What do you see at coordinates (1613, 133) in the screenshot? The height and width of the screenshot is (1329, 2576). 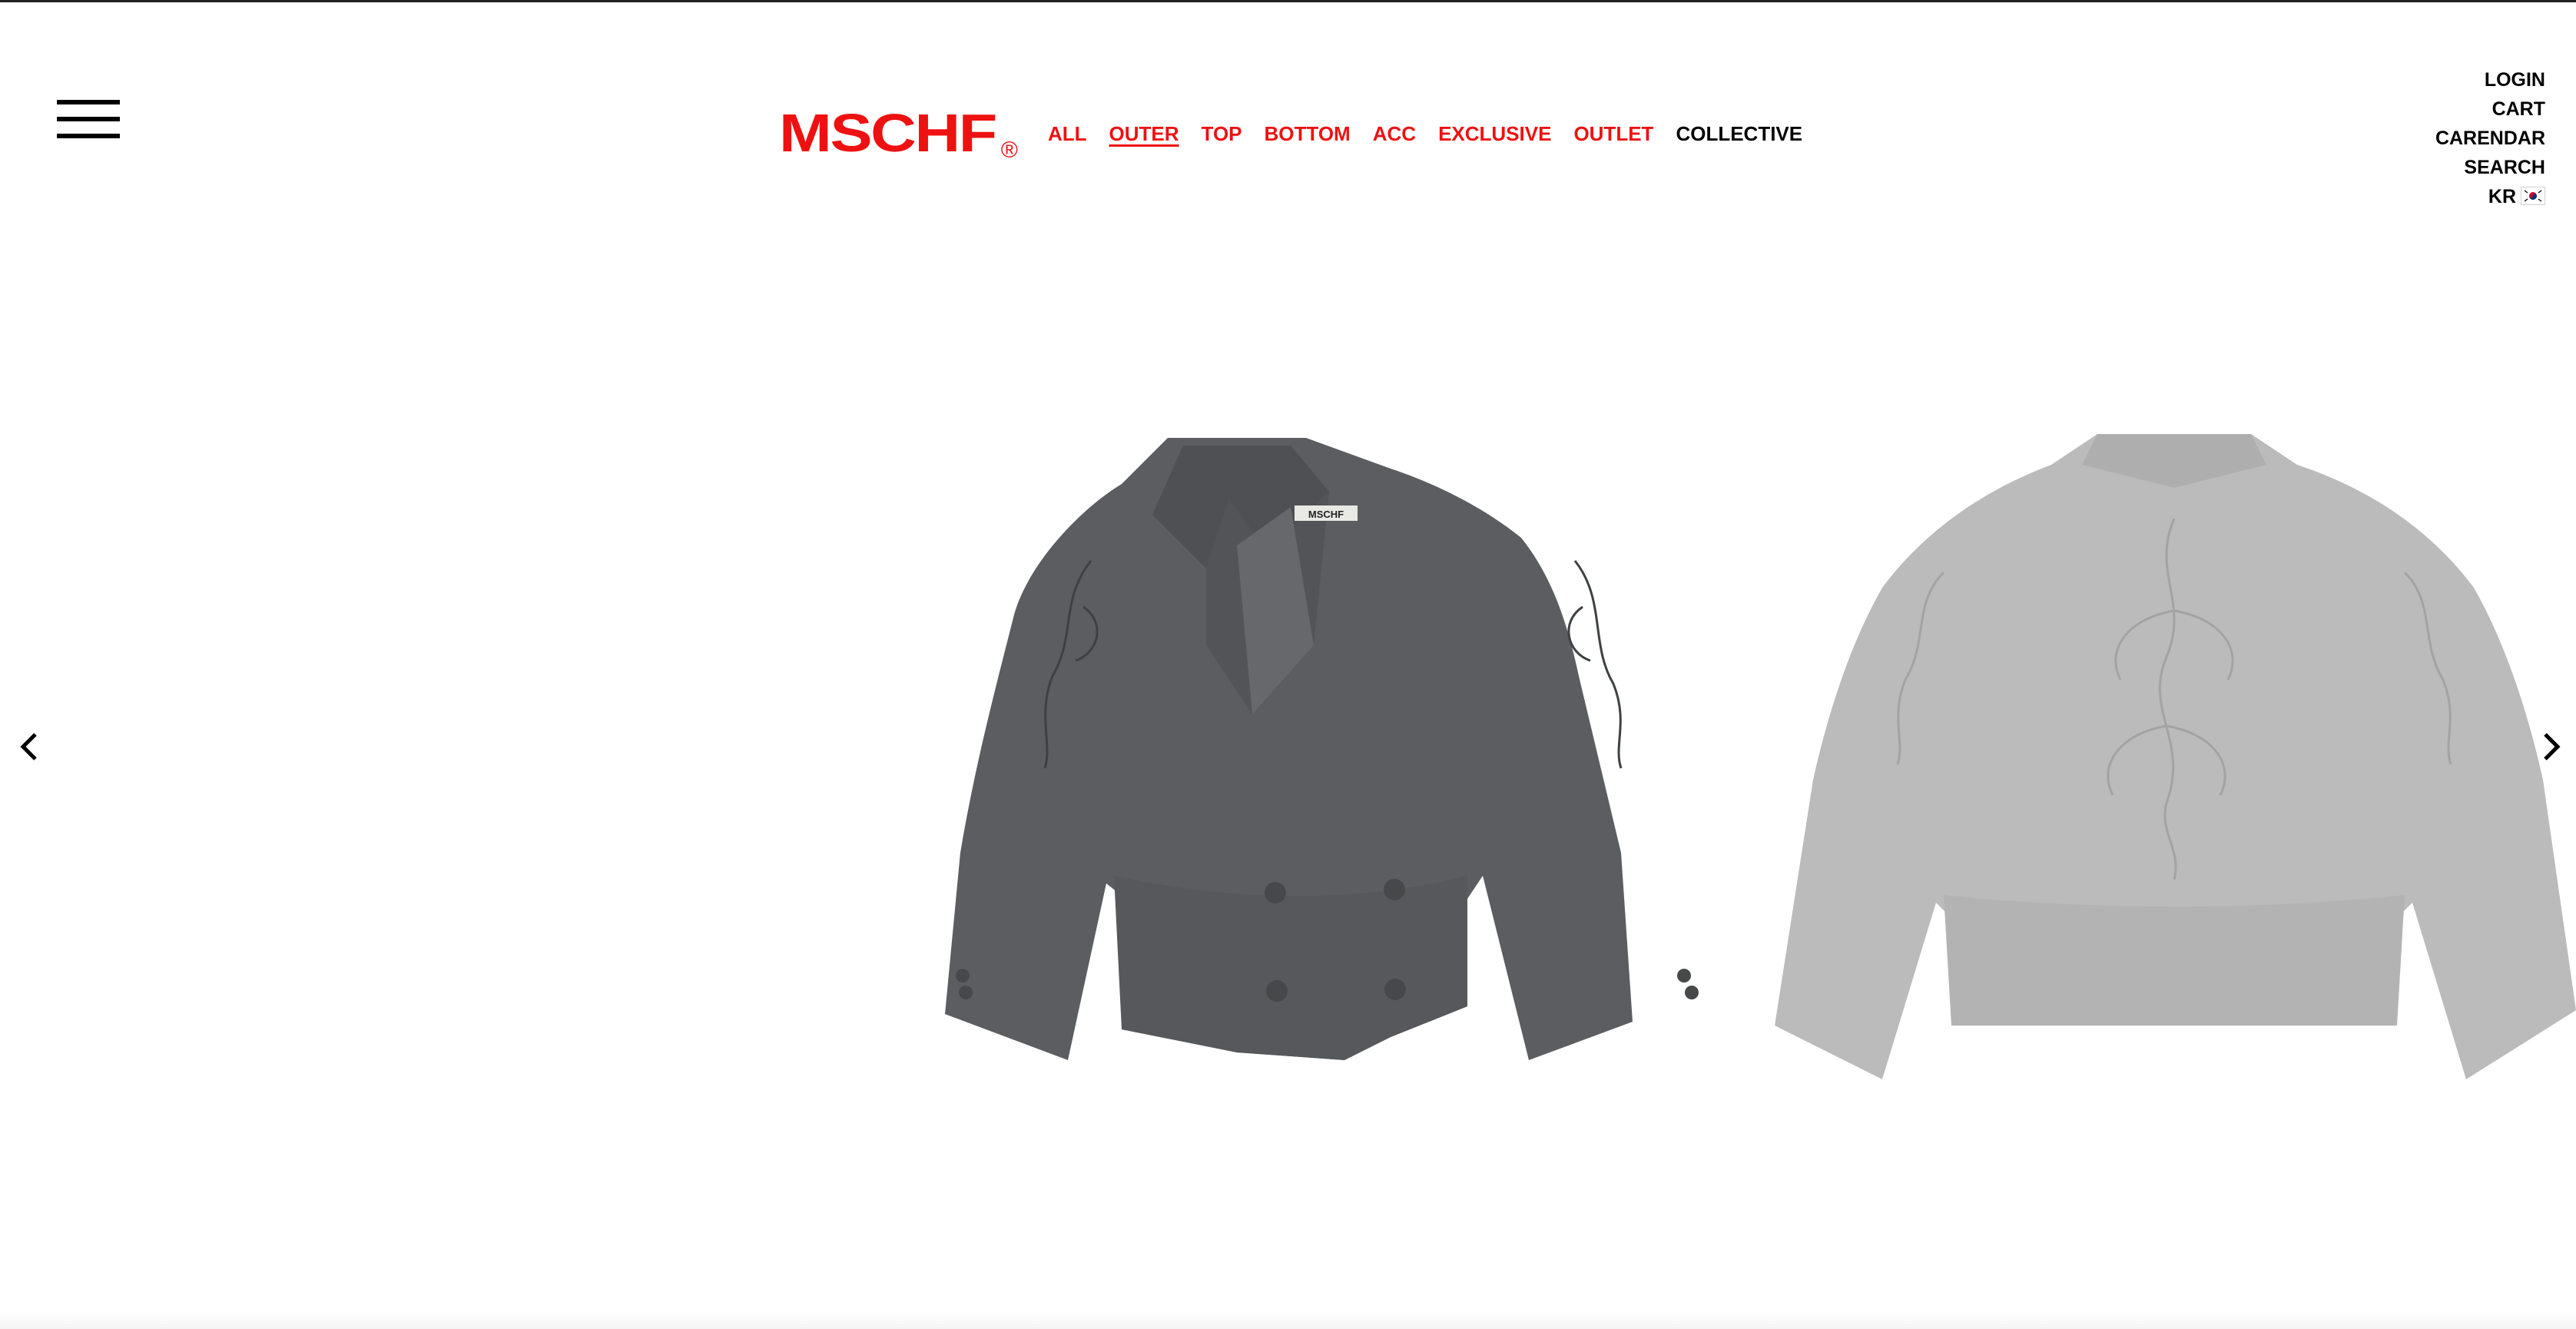 I see `nav-outlet: OUTLET` at bounding box center [1613, 133].